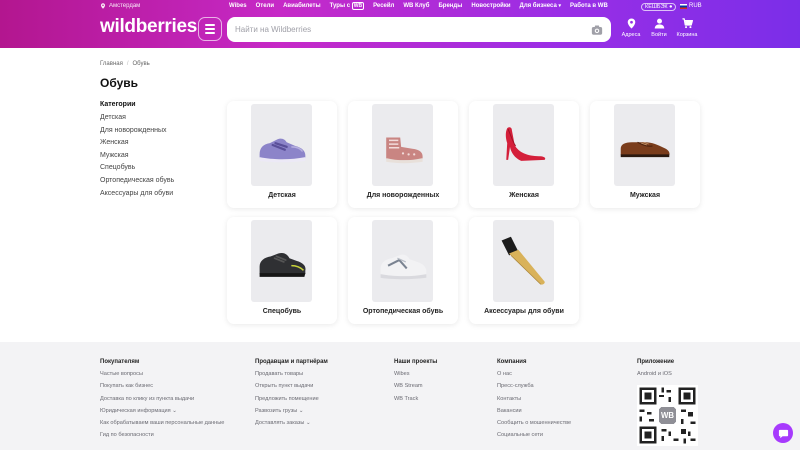 The image size is (800, 450). I want to click on chevron-down-icon: ▾, so click(559, 6).